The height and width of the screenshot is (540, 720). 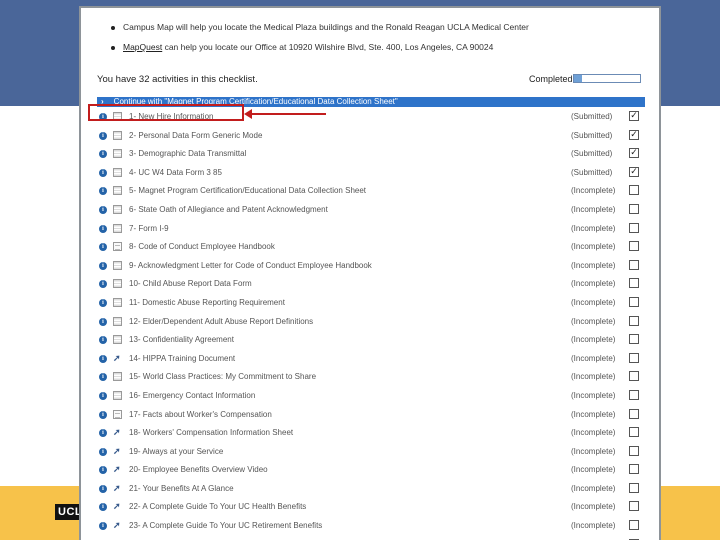 I want to click on activity-link: 2- Personal Data Form Generic Mode, so click(x=195, y=135).